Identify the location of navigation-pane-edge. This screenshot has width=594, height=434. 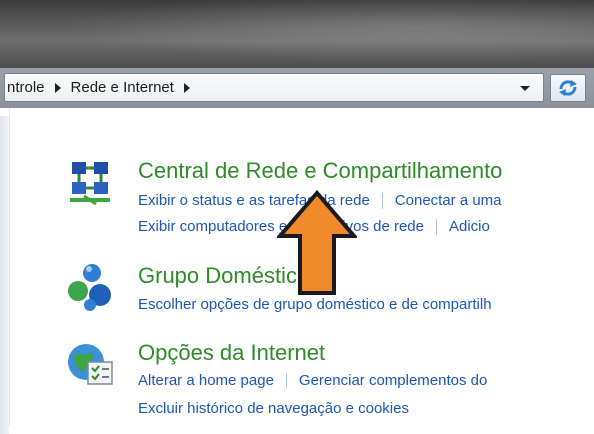
(5, 271).